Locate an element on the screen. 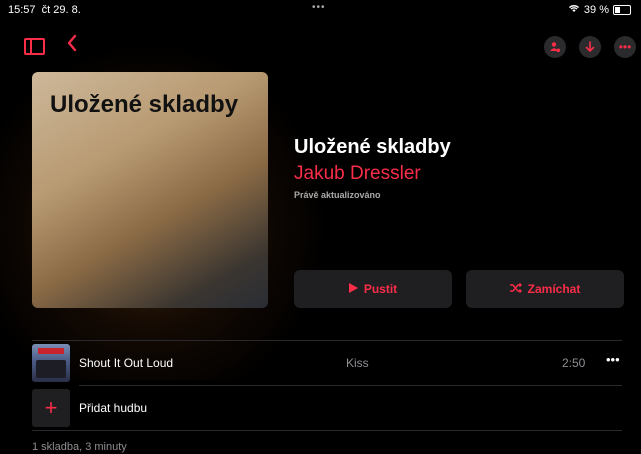  chevron-left-icon is located at coordinates (72, 45).